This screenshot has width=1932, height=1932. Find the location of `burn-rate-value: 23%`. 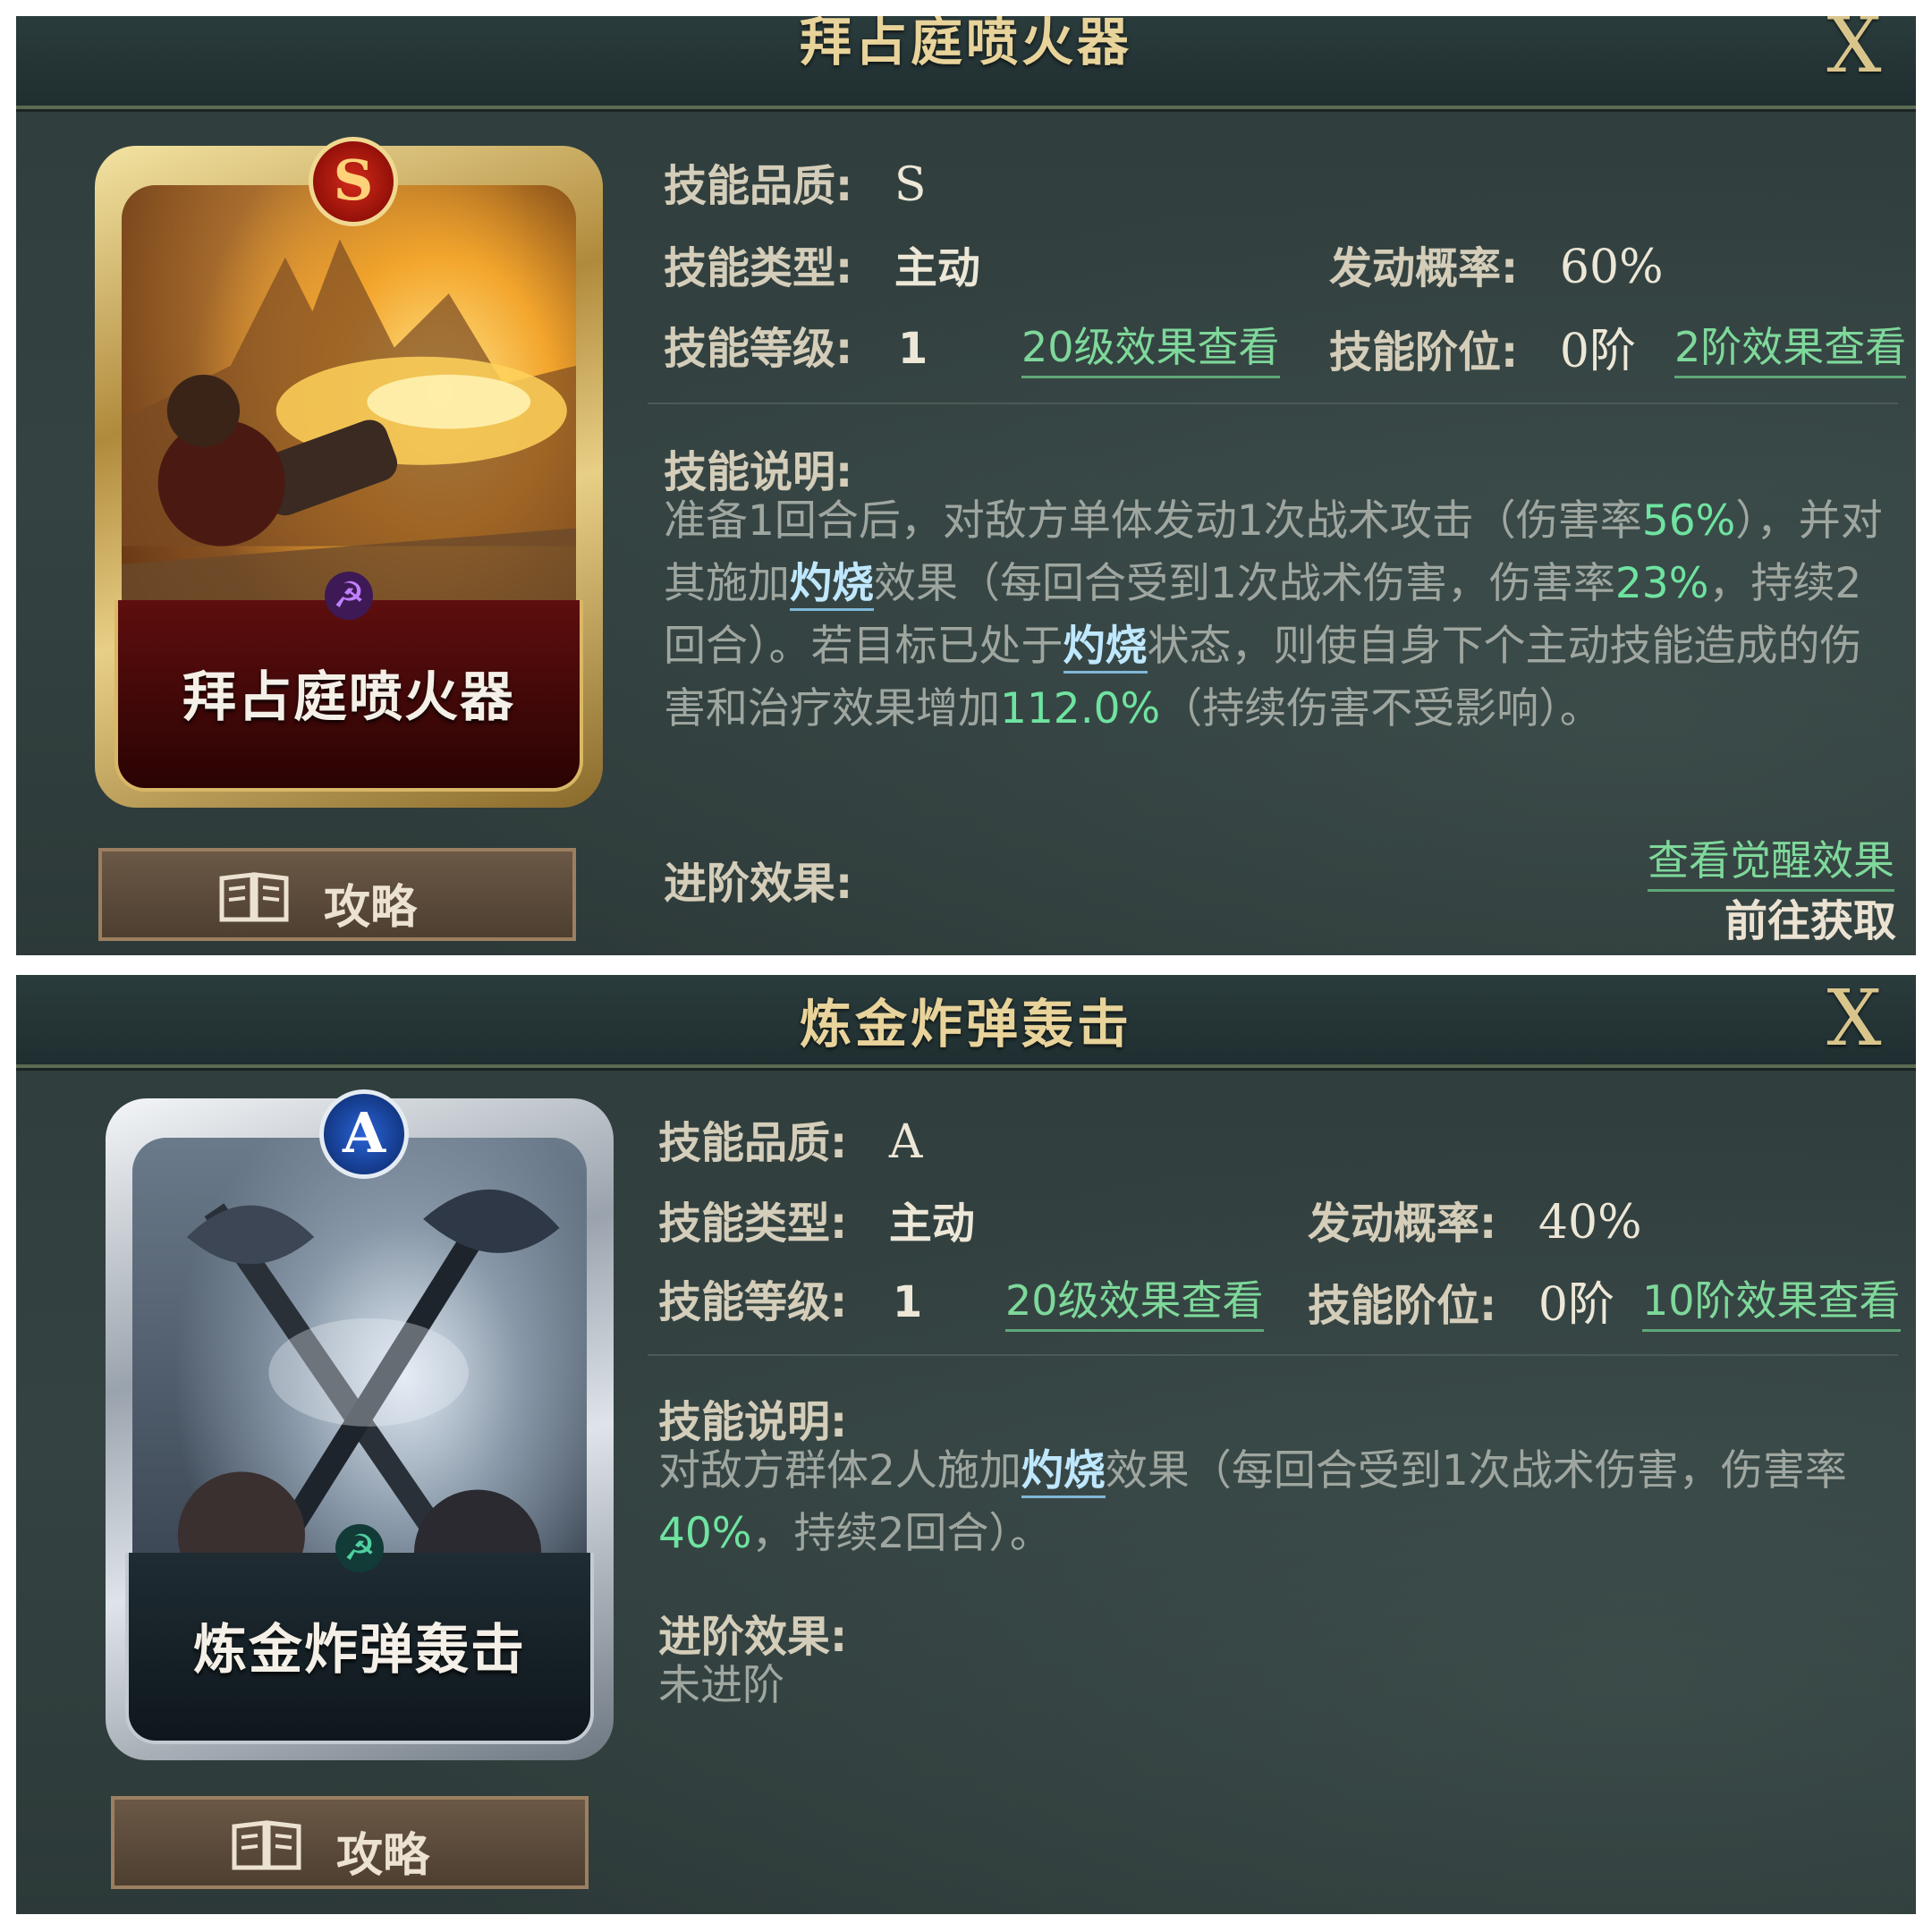

burn-rate-value: 23% is located at coordinates (1661, 583).